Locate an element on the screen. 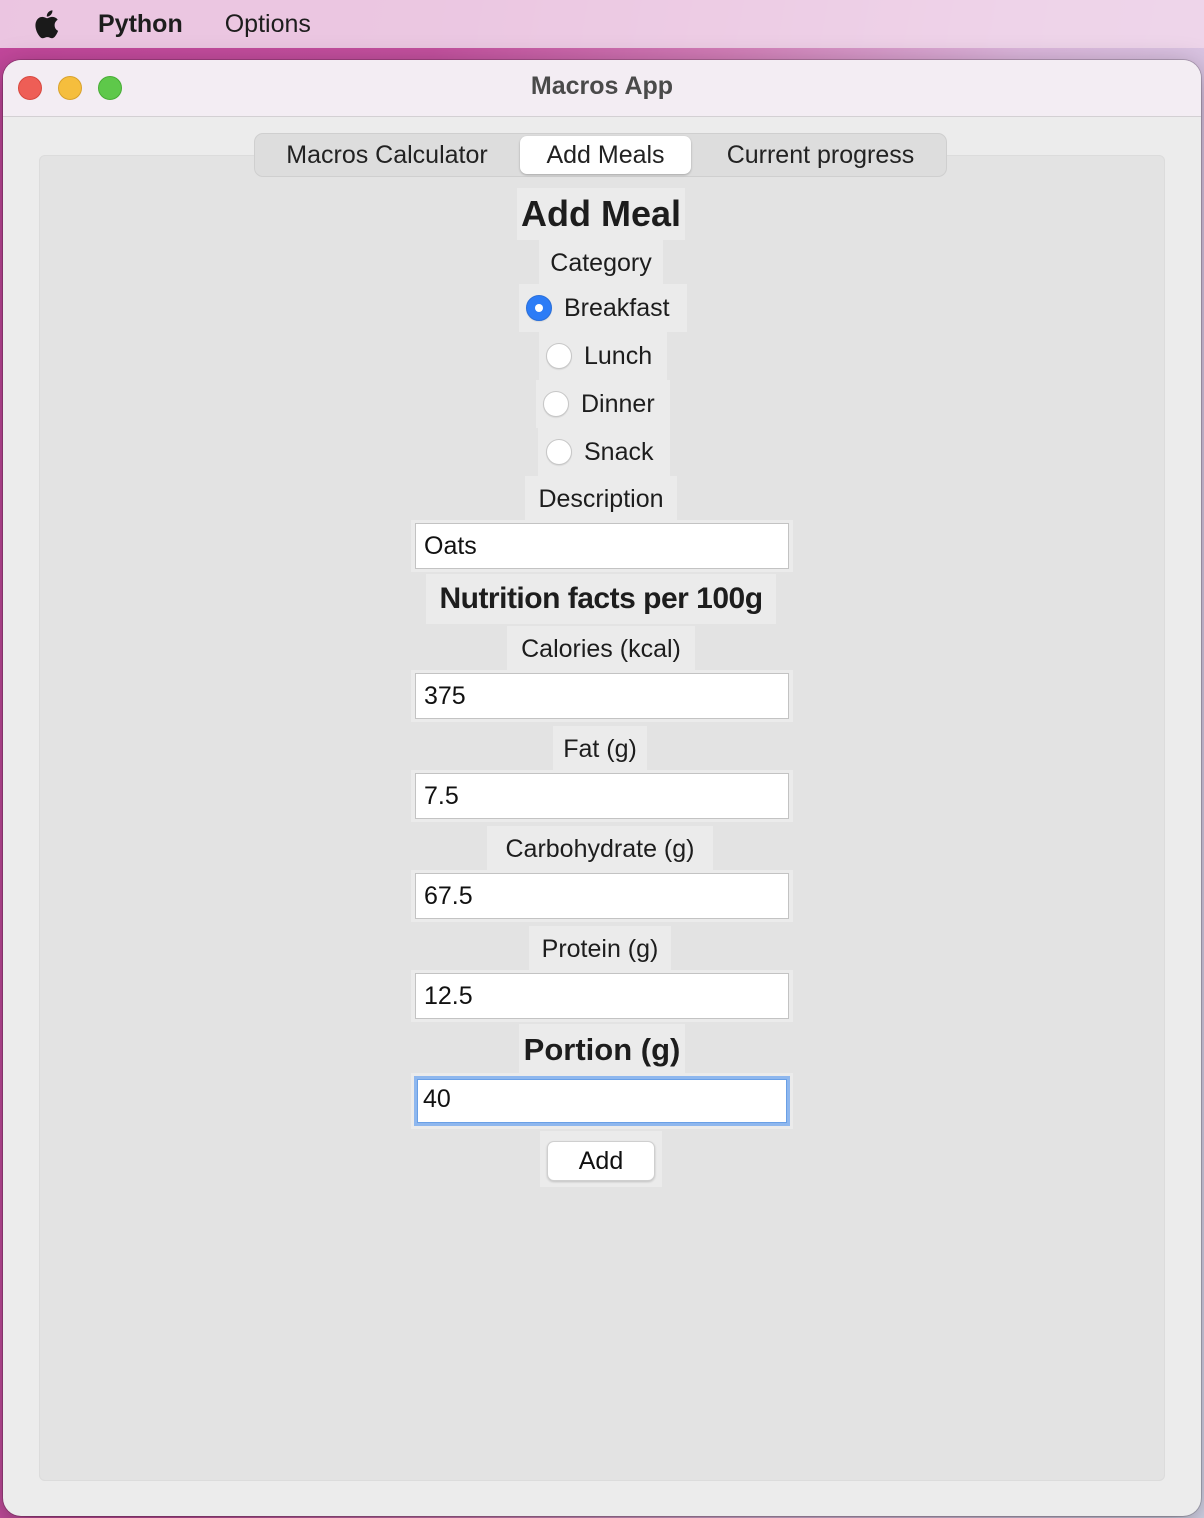 Image resolution: width=1204 pixels, height=1518 pixels. radio-label-snack: Snack is located at coordinates (619, 451).